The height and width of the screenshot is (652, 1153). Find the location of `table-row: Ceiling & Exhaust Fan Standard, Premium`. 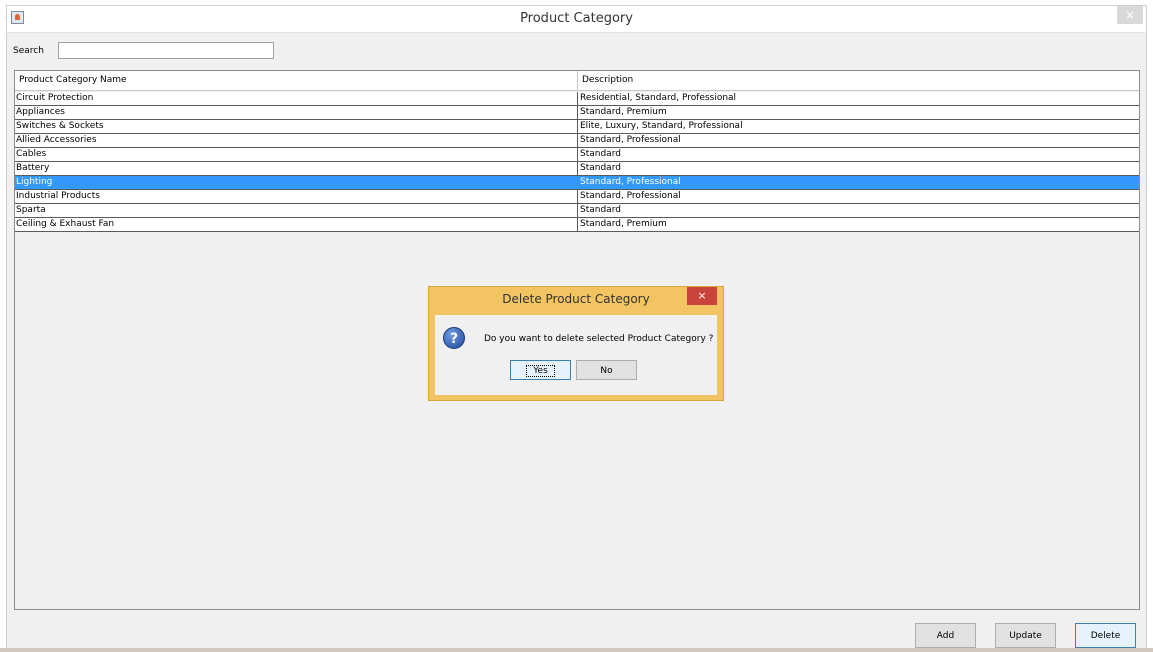

table-row: Ceiling & Exhaust Fan Standard, Premium is located at coordinates (577, 225).